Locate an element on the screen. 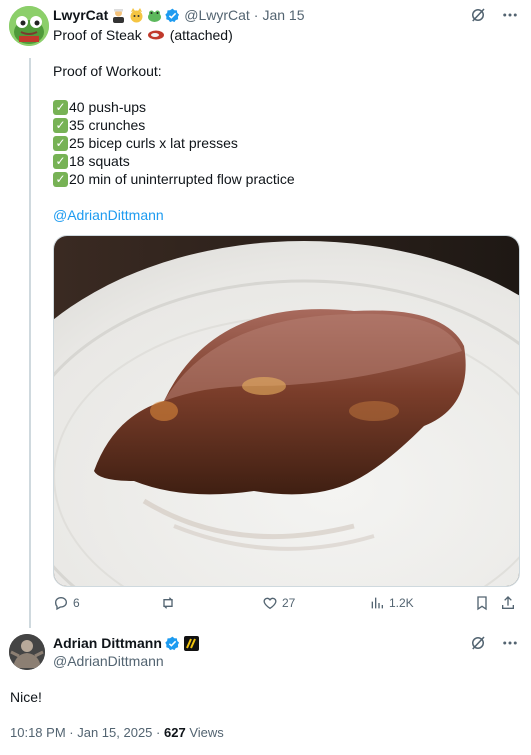 The height and width of the screenshot is (755, 531). views-icon is located at coordinates (377, 603).